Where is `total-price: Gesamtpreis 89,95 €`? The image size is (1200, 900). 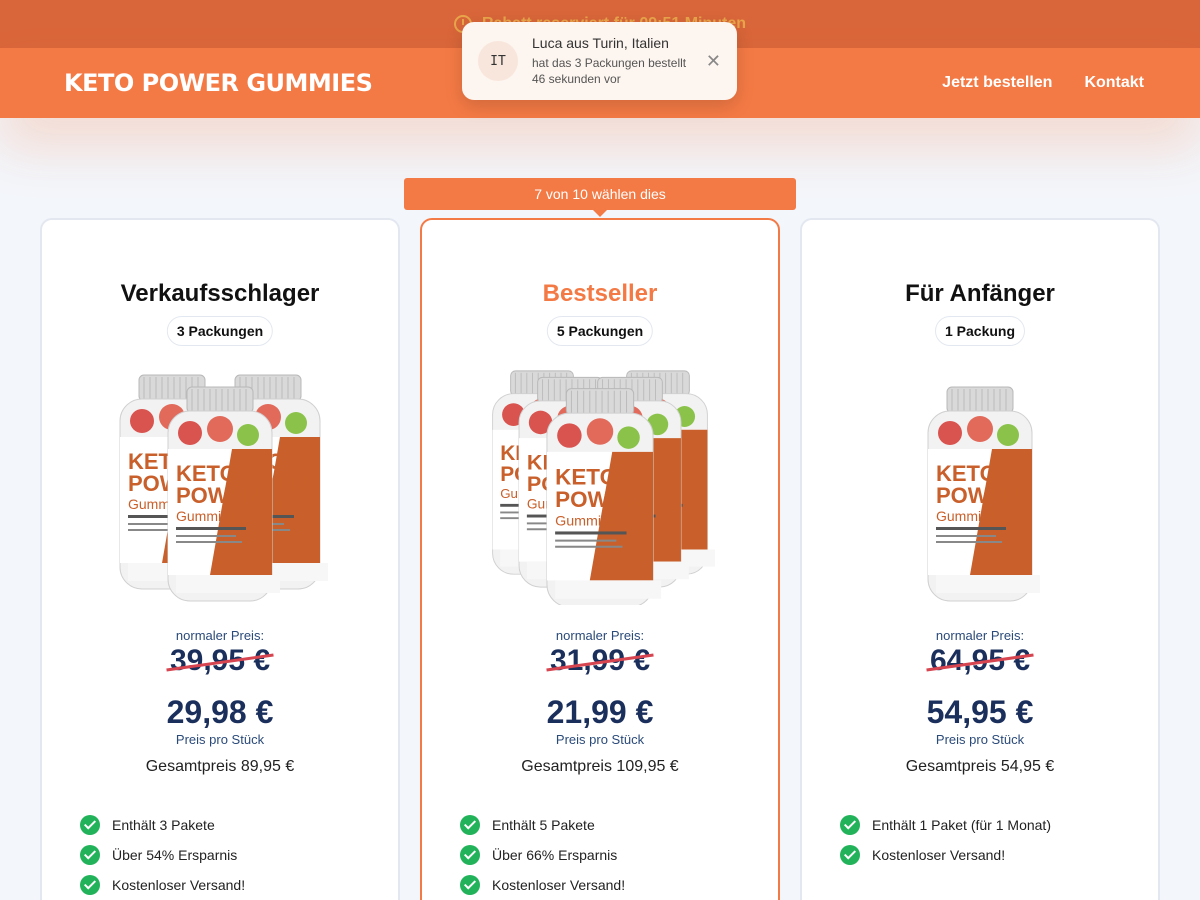
total-price: Gesamtpreis 89,95 € is located at coordinates (220, 766).